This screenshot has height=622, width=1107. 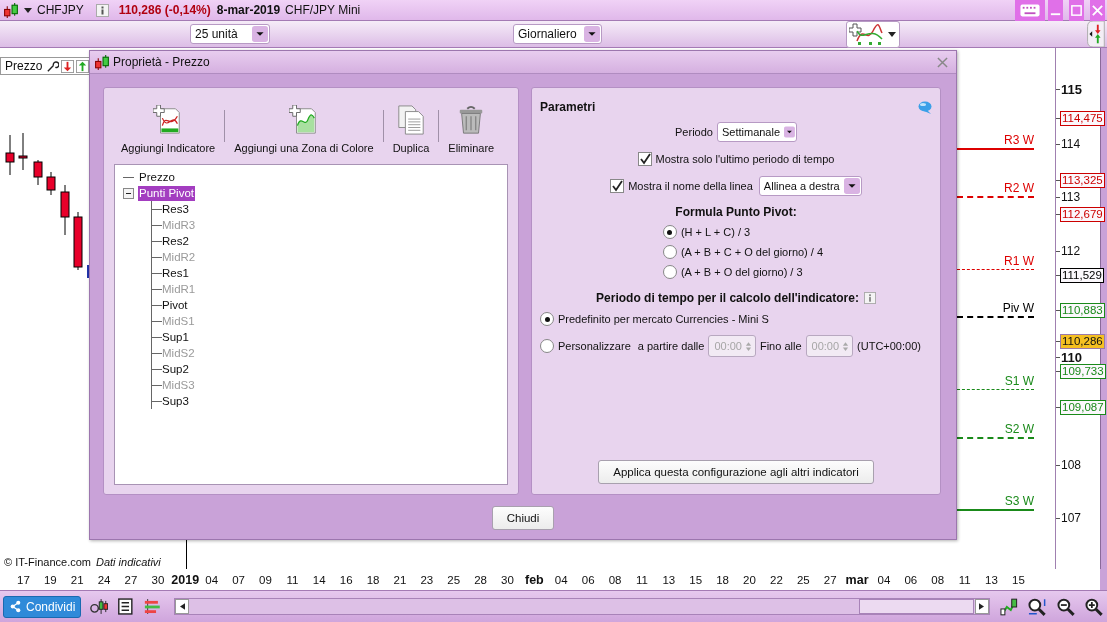 I want to click on list-icon, so click(x=125, y=606).